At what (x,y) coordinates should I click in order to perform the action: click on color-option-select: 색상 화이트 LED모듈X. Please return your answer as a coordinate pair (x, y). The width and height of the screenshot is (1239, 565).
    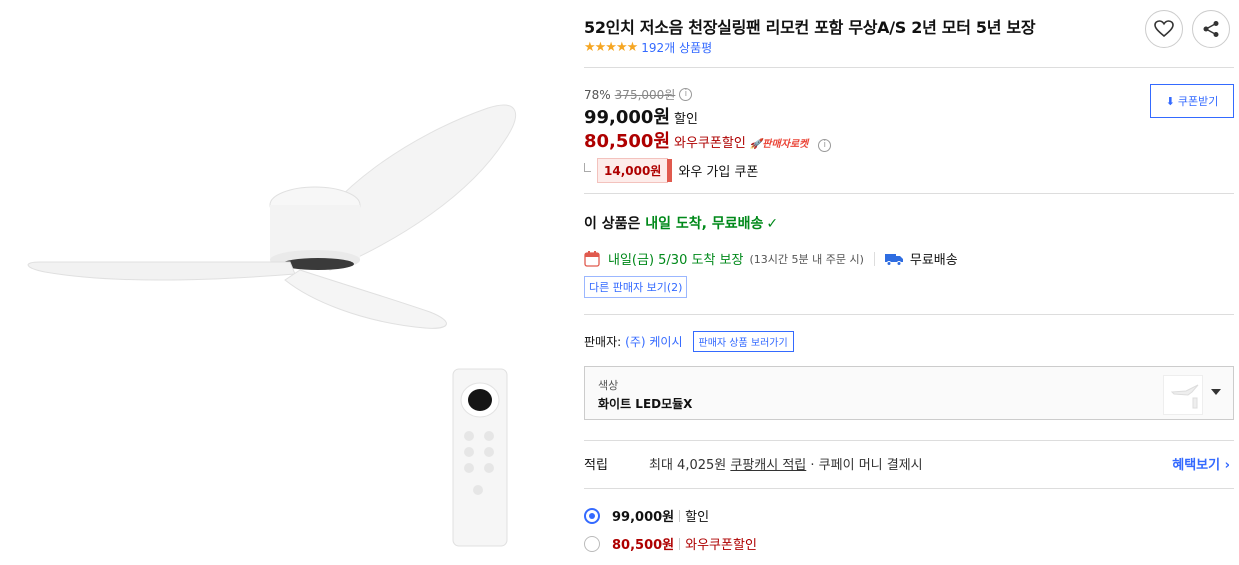
    Looking at the image, I should click on (909, 393).